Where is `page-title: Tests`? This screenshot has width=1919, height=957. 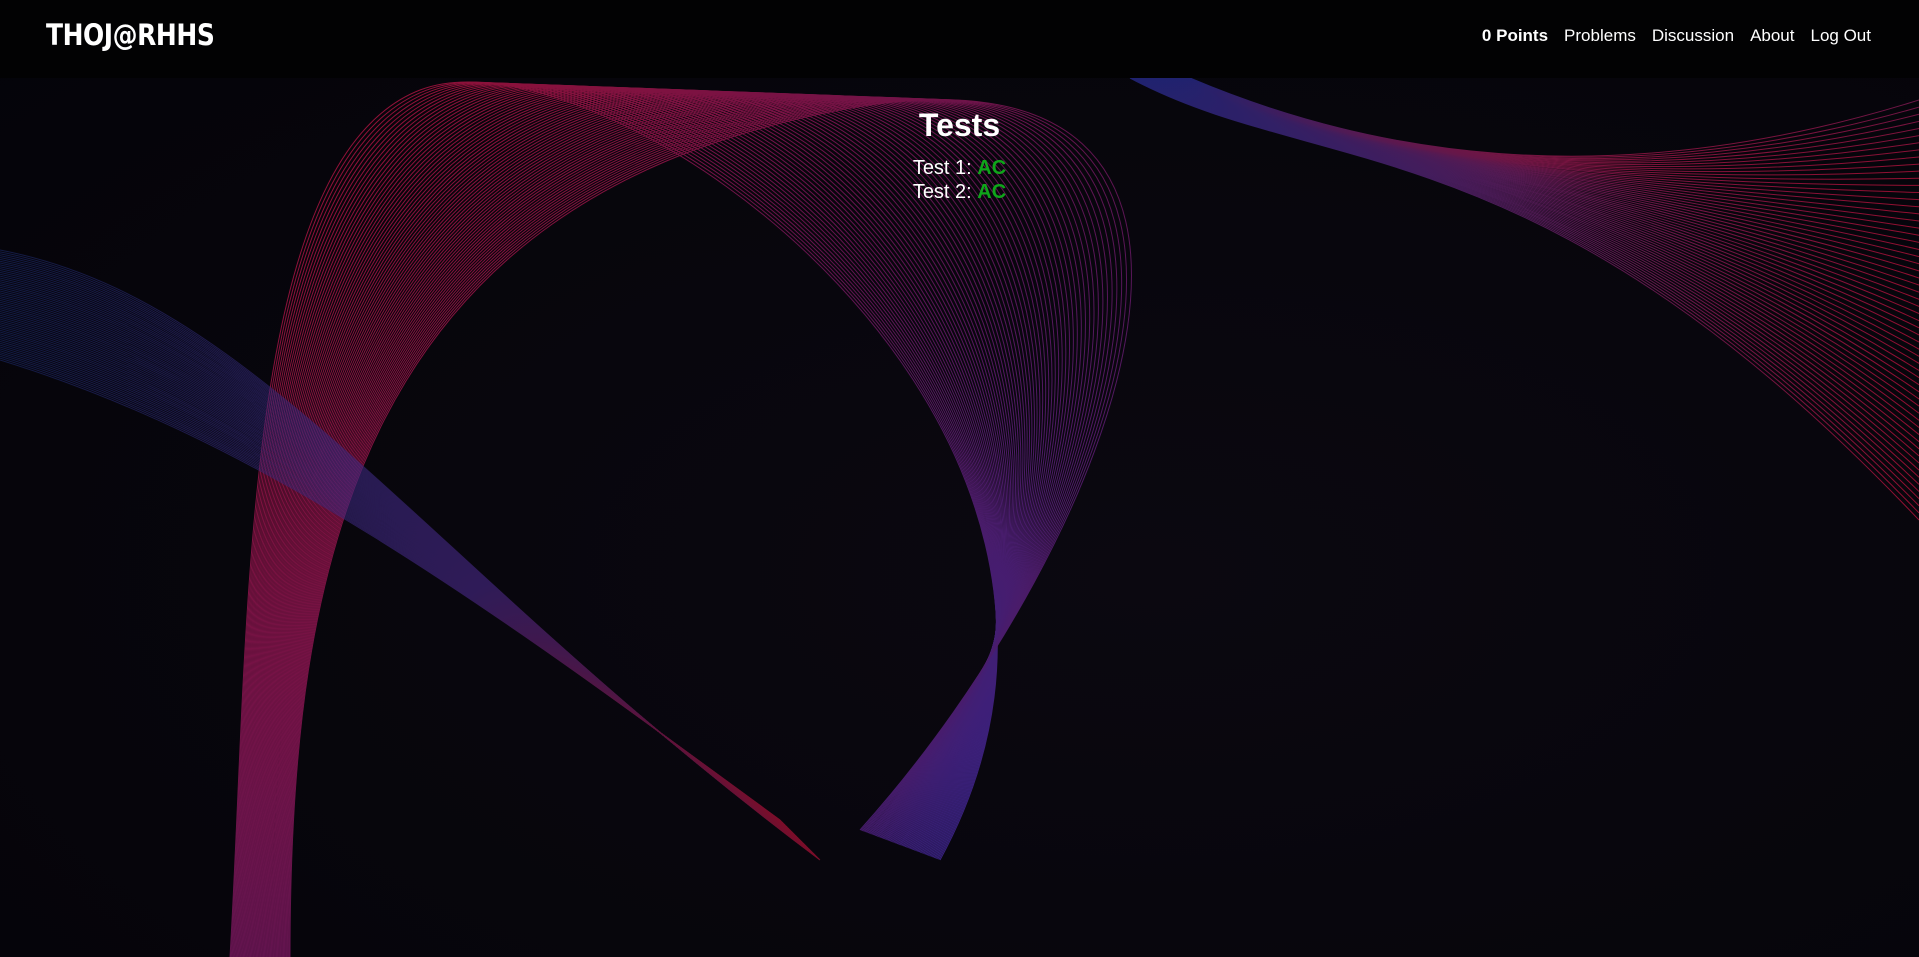
page-title: Tests is located at coordinates (959, 125).